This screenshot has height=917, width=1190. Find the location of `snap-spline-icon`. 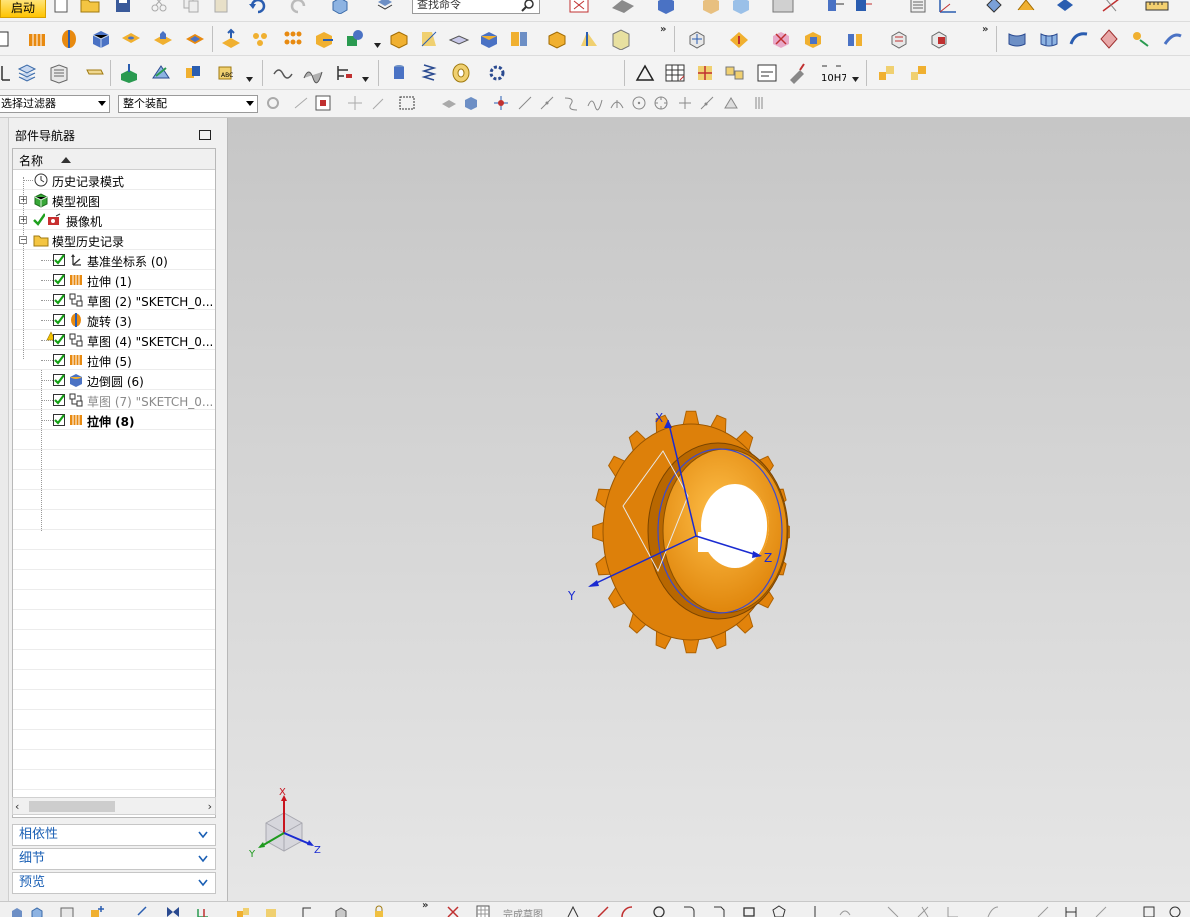

snap-spline-icon is located at coordinates (595, 103).